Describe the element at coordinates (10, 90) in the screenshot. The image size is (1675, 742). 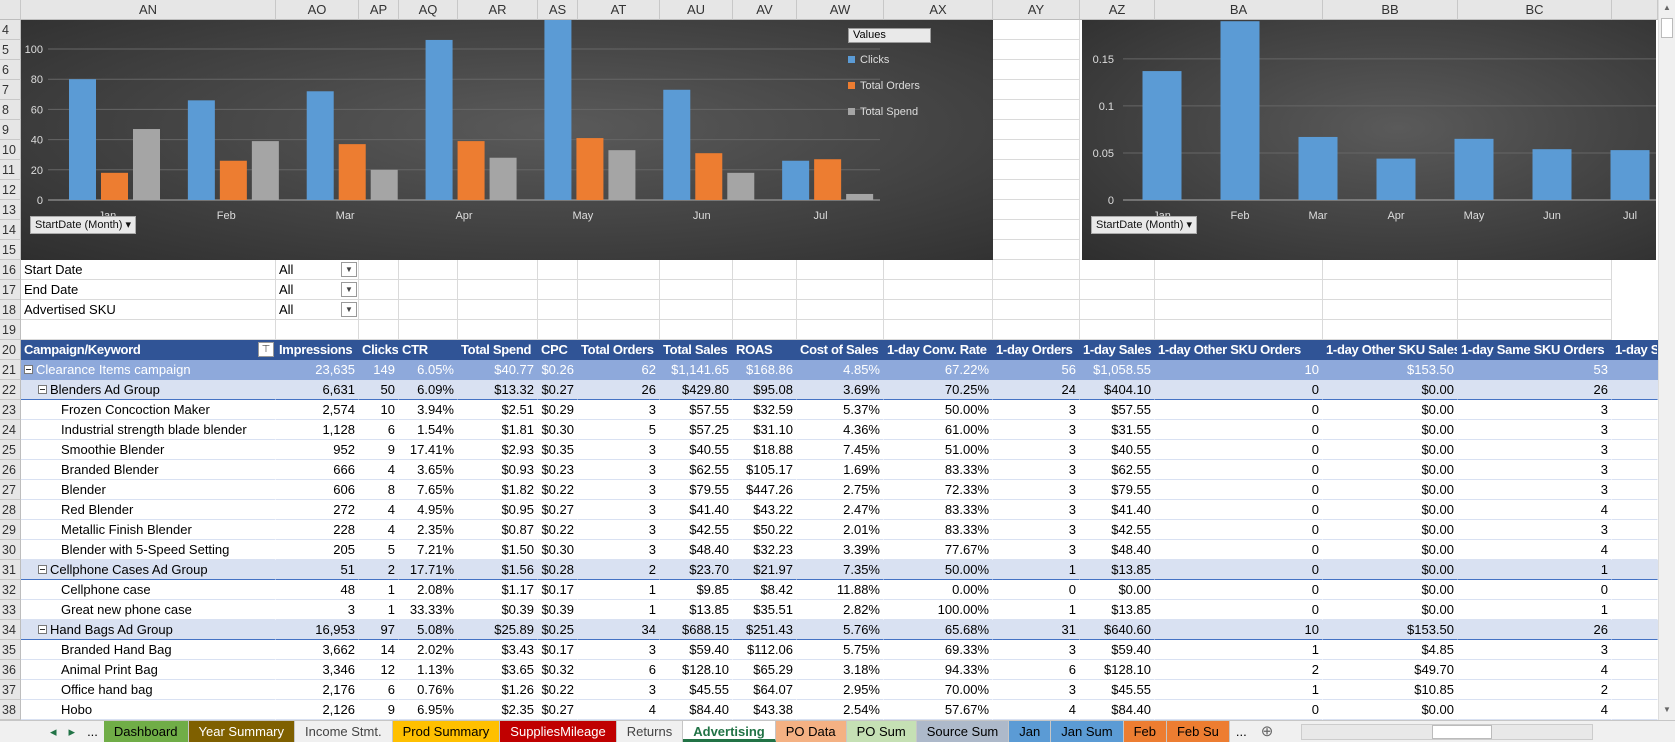
I see `row-header: 7` at that location.